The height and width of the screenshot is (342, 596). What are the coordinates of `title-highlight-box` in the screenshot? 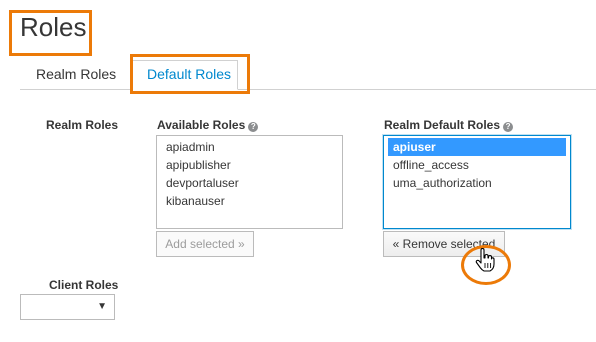 It's located at (50, 33).